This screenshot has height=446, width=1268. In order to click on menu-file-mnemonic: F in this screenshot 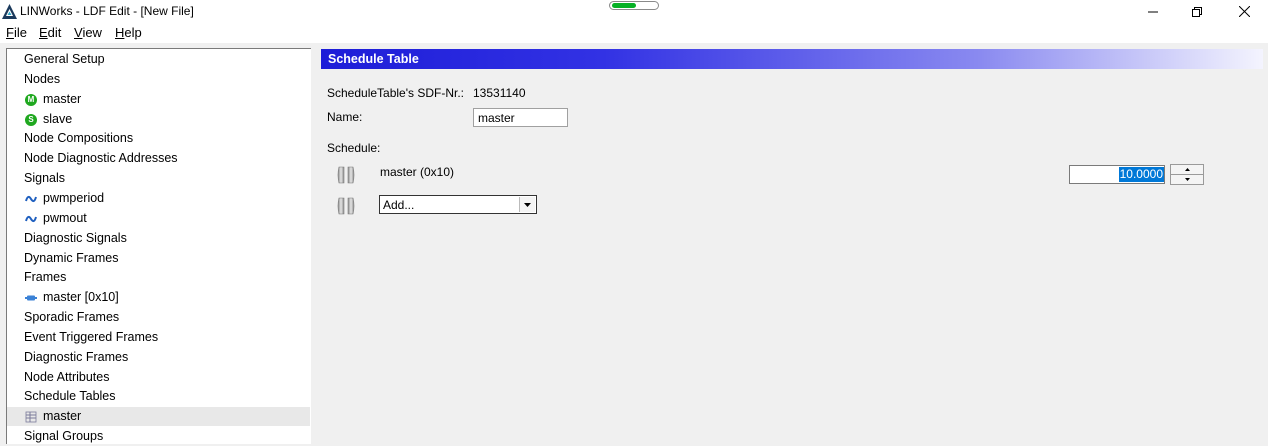, I will do `click(10, 32)`.